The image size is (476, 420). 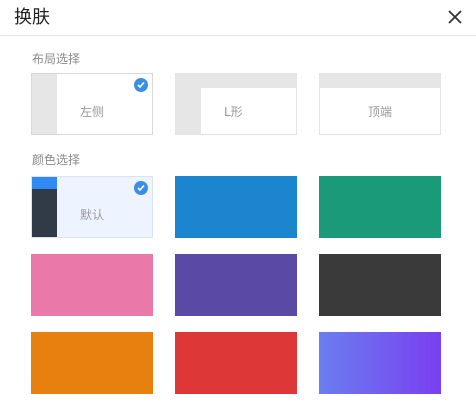 What do you see at coordinates (380, 112) in the screenshot?
I see `layout-option-label: 顶端` at bounding box center [380, 112].